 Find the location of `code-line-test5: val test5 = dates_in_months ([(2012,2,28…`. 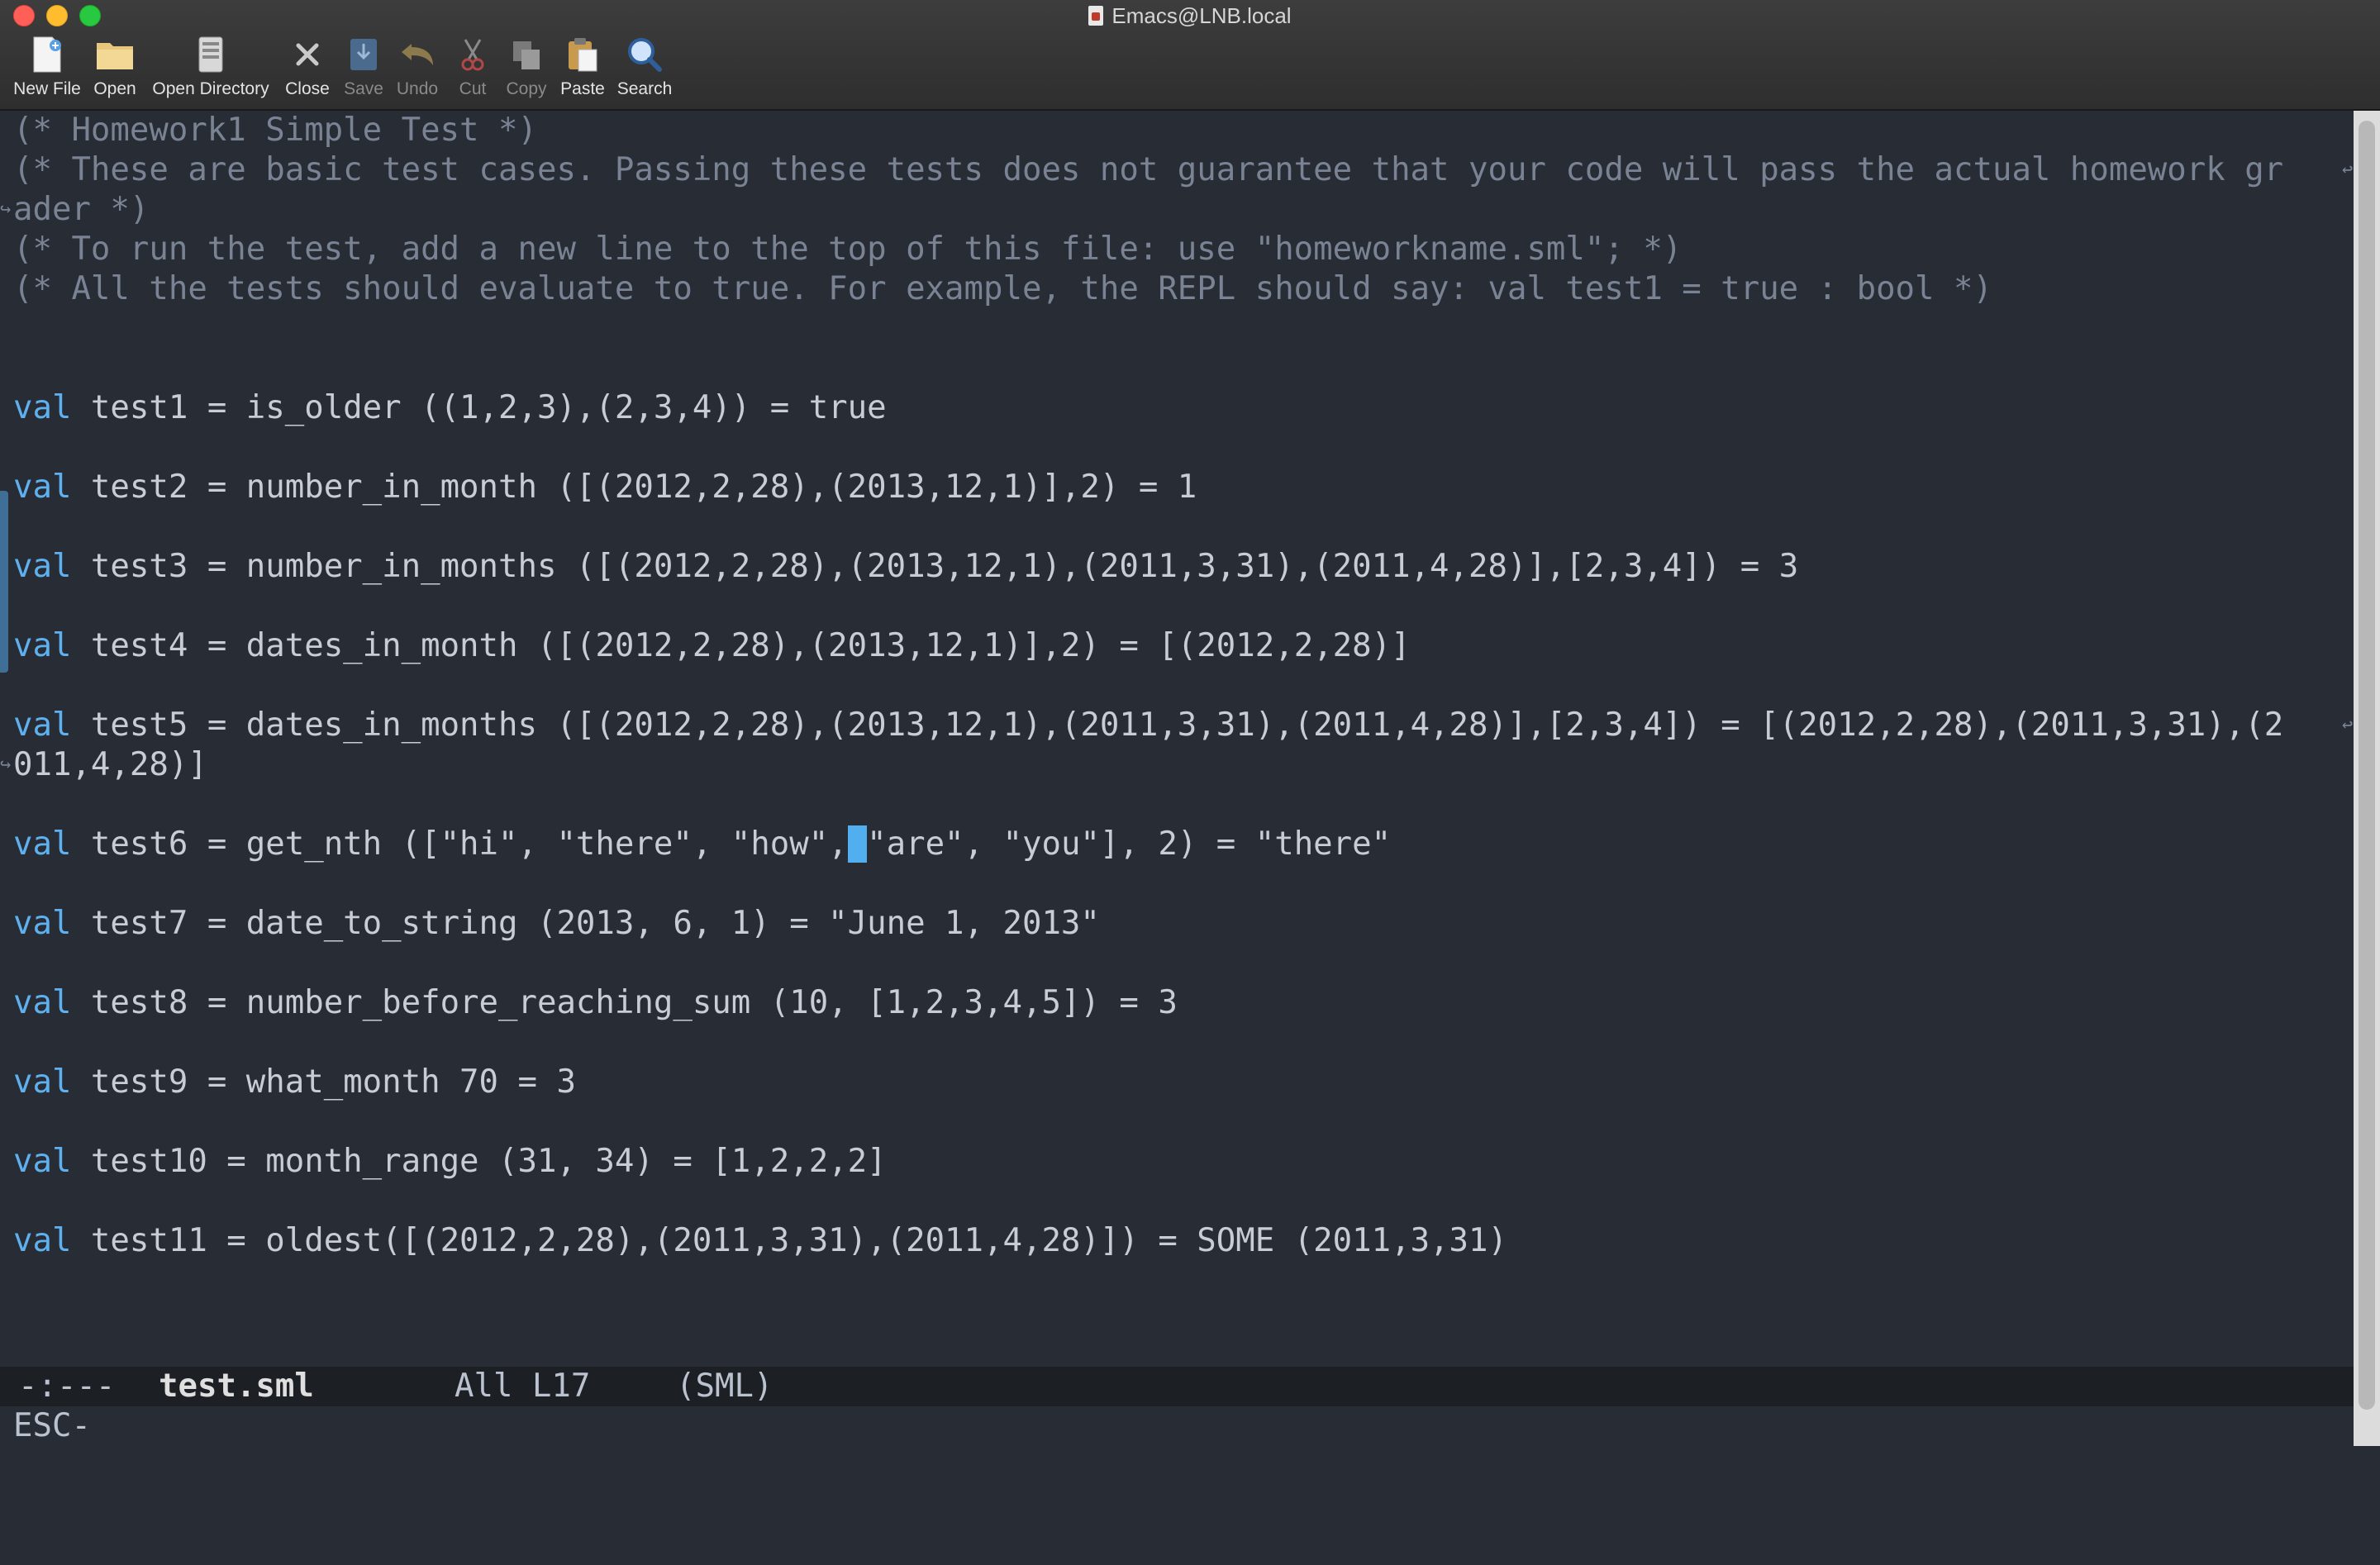

code-line-test5: val test5 = dates_in_months ([(2012,2,28… is located at coordinates (1148, 725).